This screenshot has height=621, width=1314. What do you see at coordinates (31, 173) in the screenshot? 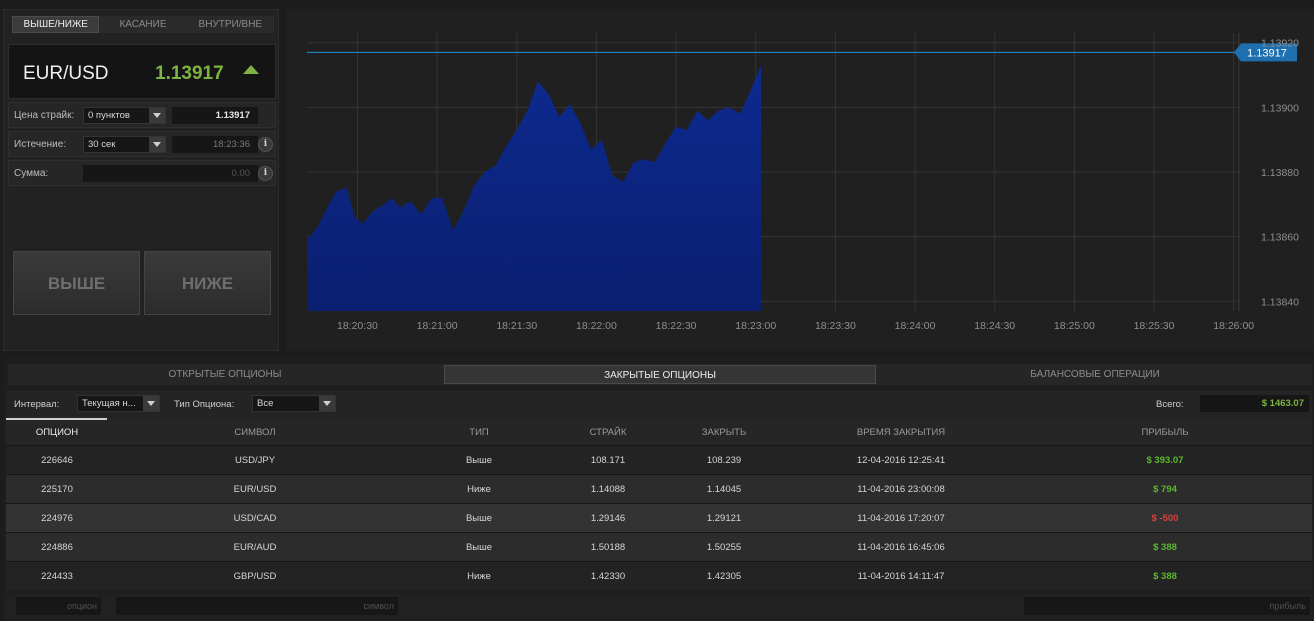
I see `amount-label: Сумма:` at bounding box center [31, 173].